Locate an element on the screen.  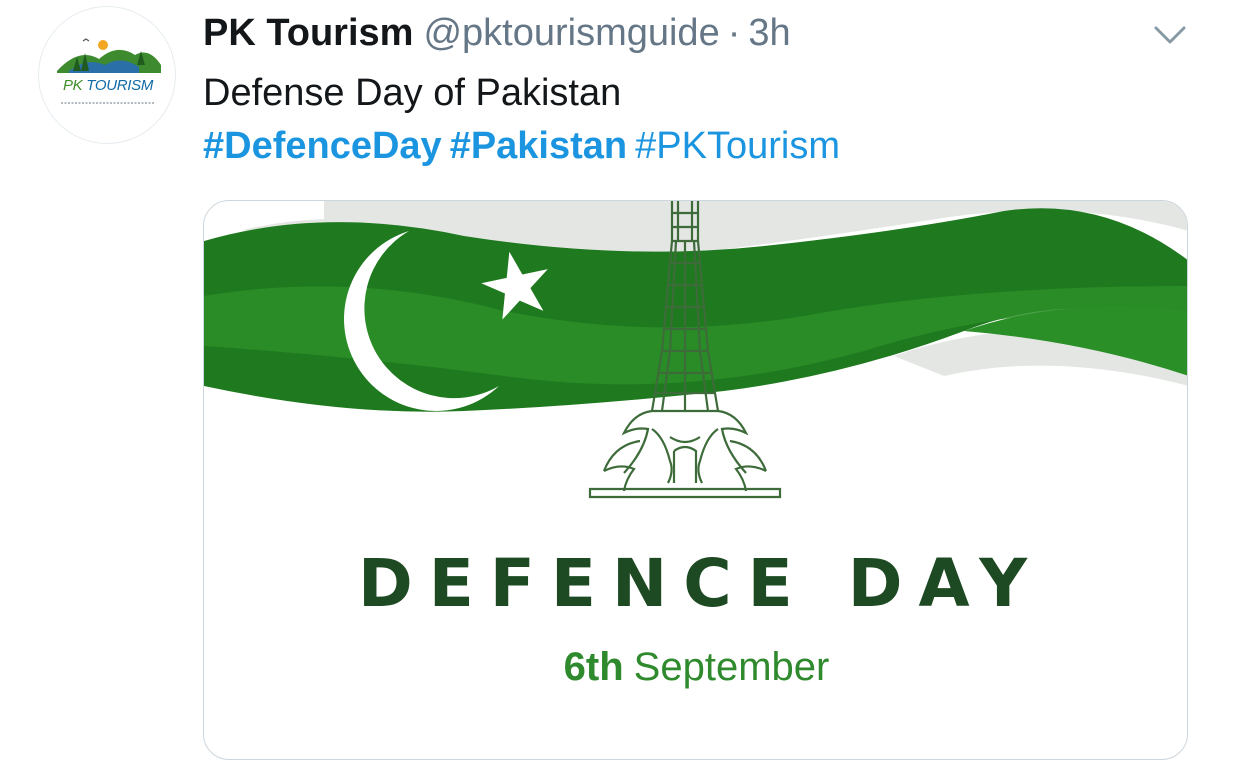
tweet-header: PK Tourism @pktourismguide · 3h is located at coordinates (497, 33).